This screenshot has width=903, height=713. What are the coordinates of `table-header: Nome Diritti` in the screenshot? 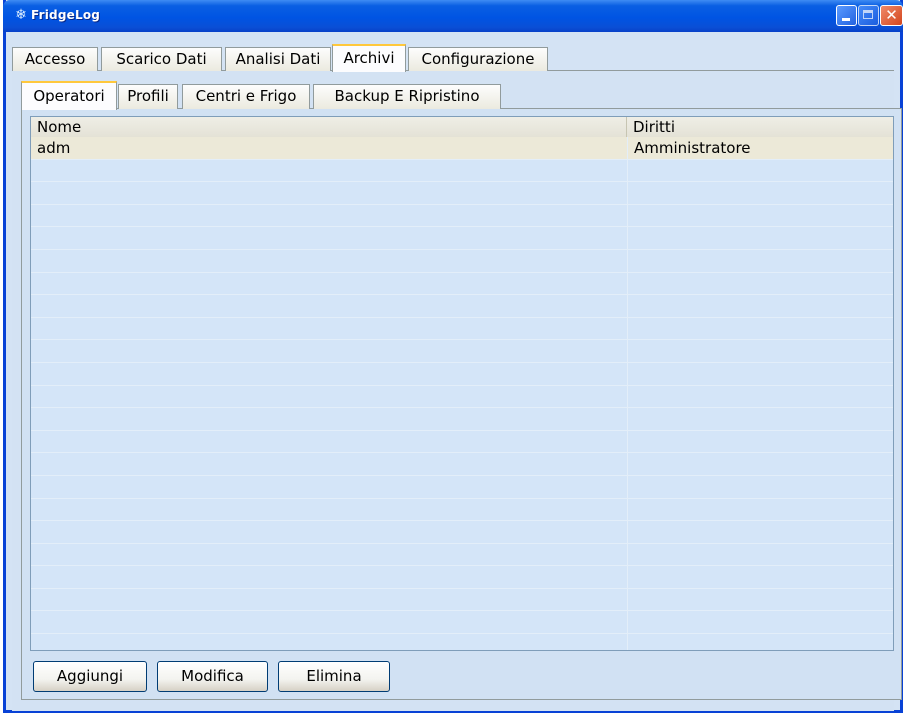 It's located at (462, 127).